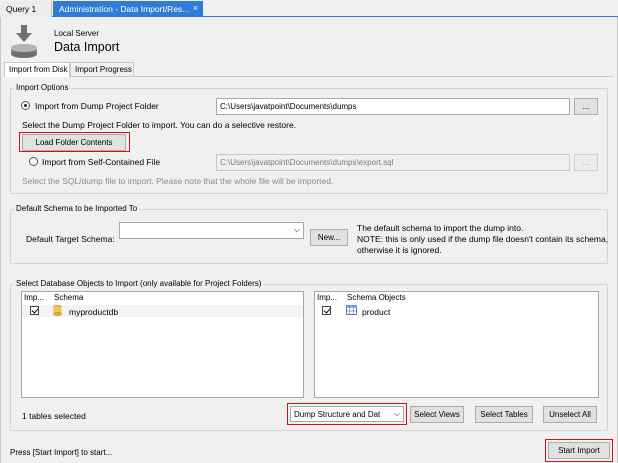  Describe the element at coordinates (376, 312) in the screenshot. I see `object-name: product` at that location.